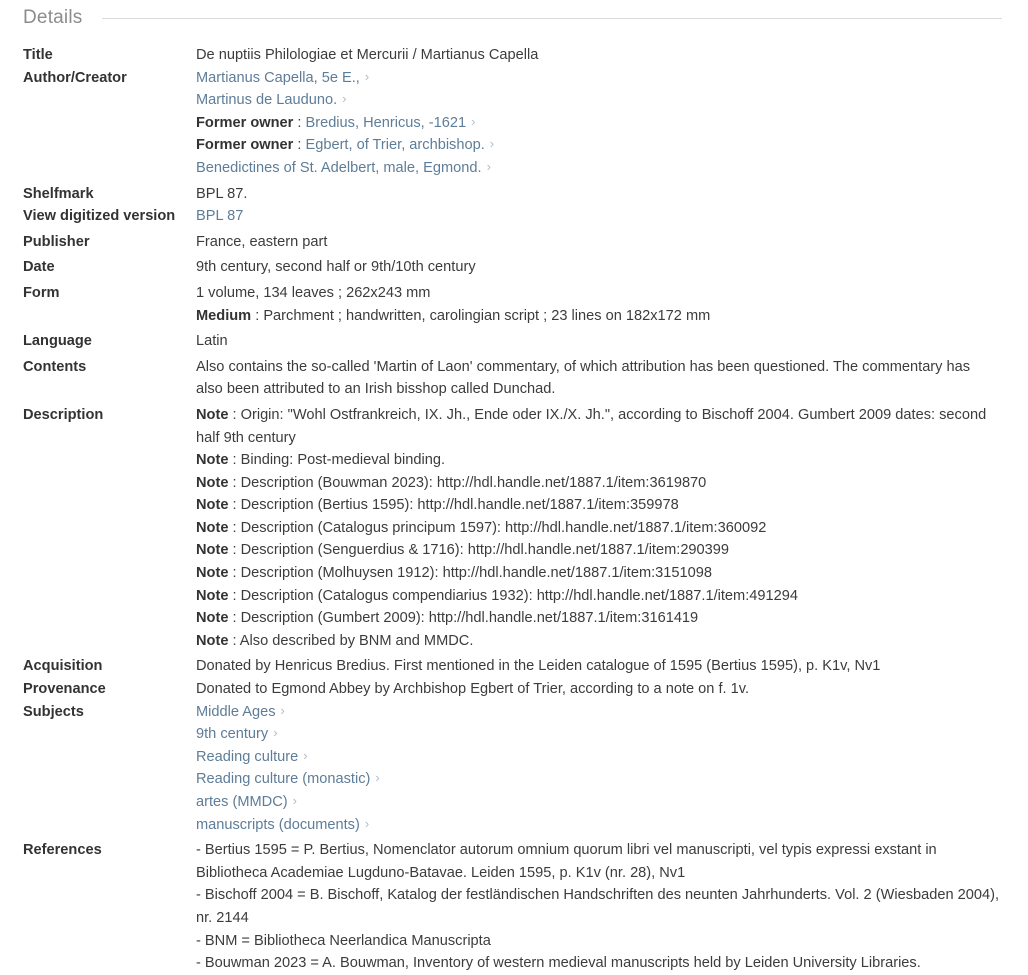 Image resolution: width=1028 pixels, height=975 pixels. Describe the element at coordinates (63, 414) in the screenshot. I see `field-label-description: Description` at that location.